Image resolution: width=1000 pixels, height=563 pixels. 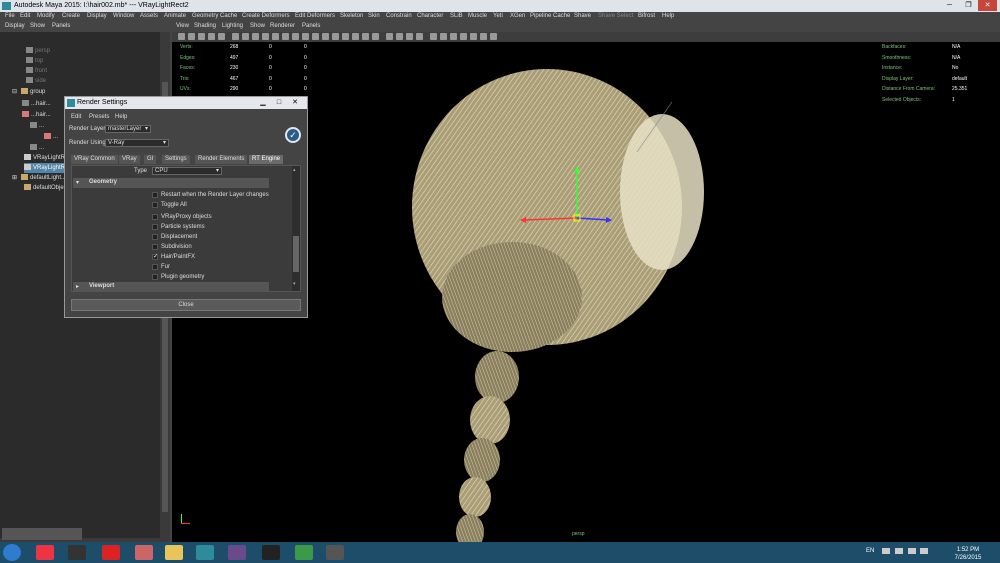 I want to click on xray-icon, so click(x=399, y=36).